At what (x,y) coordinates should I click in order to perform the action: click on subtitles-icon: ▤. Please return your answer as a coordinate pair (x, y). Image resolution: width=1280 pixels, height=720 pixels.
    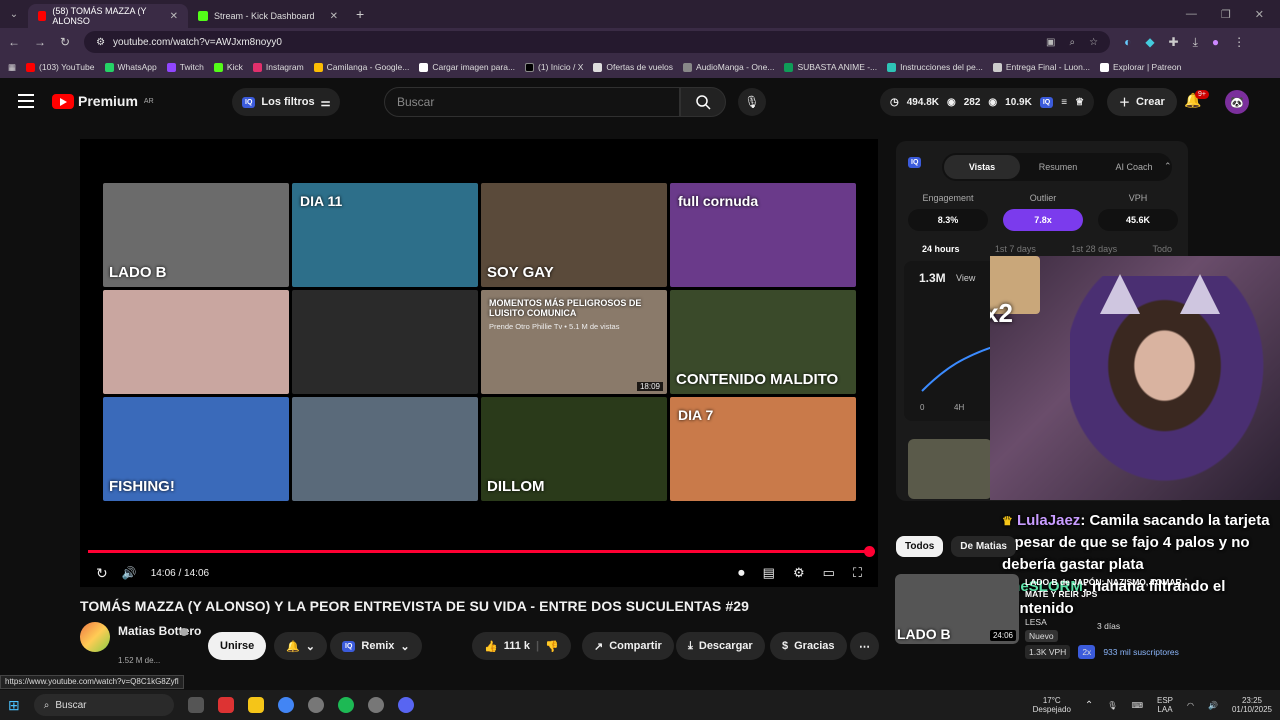
    Looking at the image, I should click on (769, 573).